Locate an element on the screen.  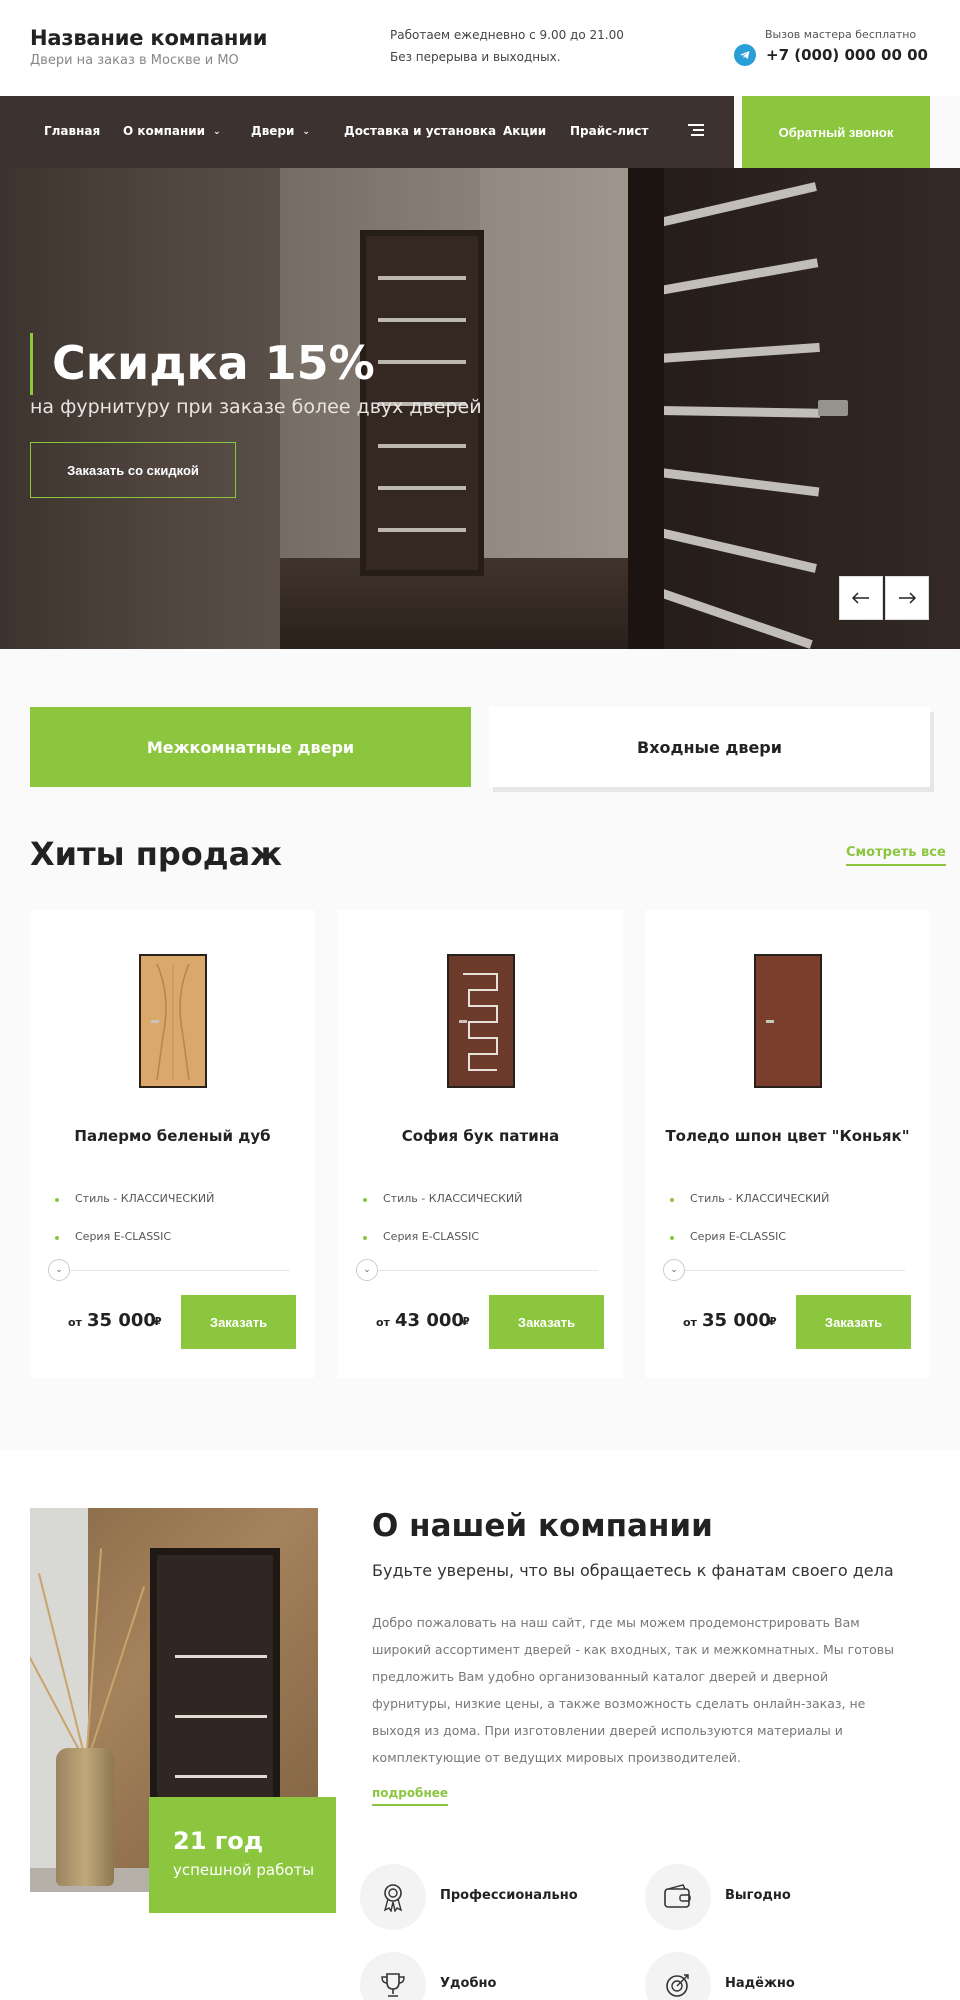
years-number: 21 год is located at coordinates (218, 1841).